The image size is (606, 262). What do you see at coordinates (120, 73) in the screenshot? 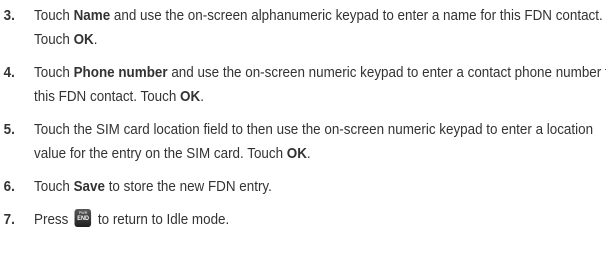
I see `phone-number-option-label: Phone number` at bounding box center [120, 73].